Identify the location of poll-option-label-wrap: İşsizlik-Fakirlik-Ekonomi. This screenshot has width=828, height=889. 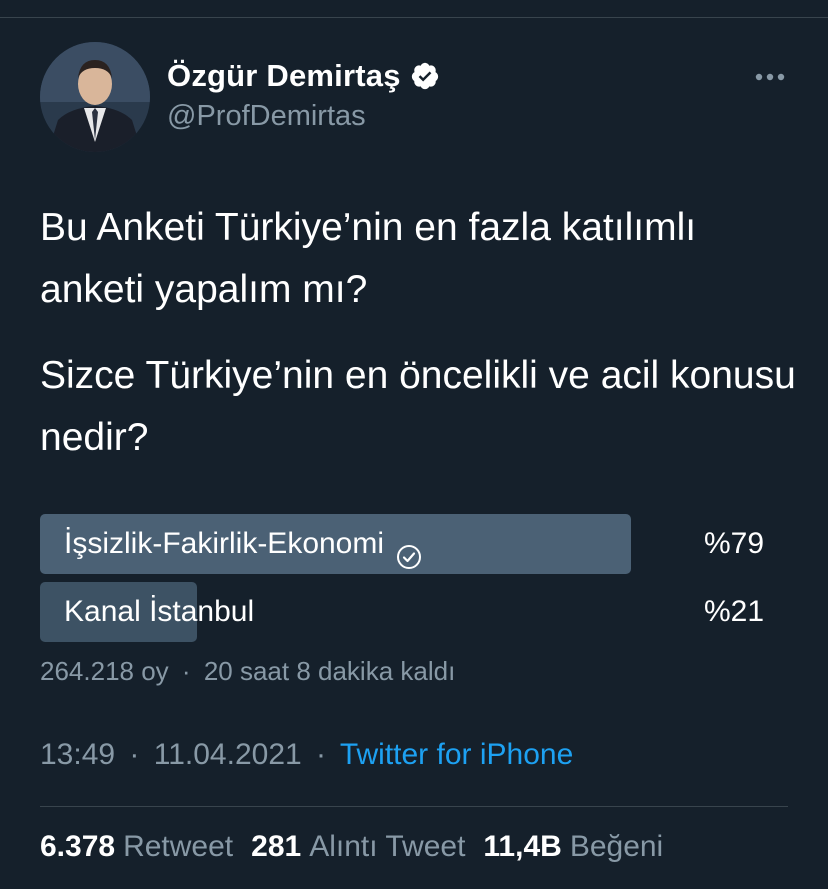
(243, 544).